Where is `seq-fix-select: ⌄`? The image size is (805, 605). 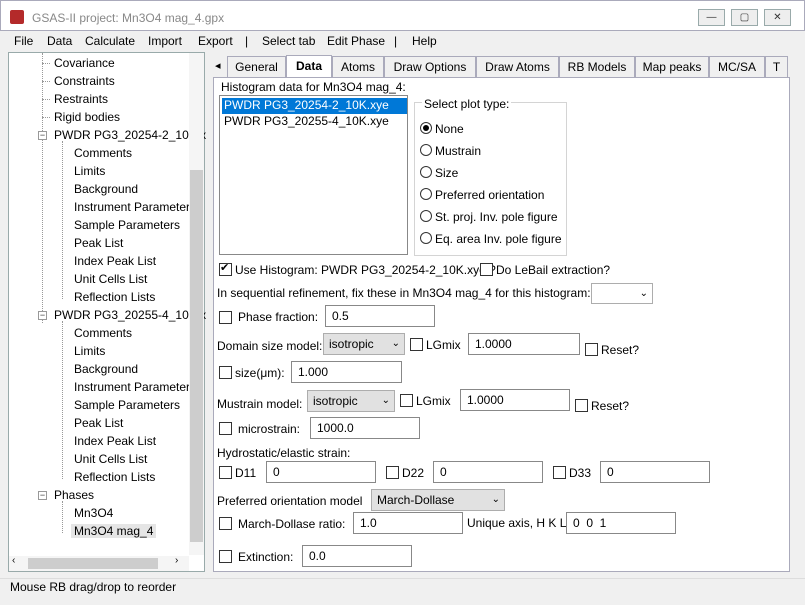 seq-fix-select: ⌄ is located at coordinates (622, 293).